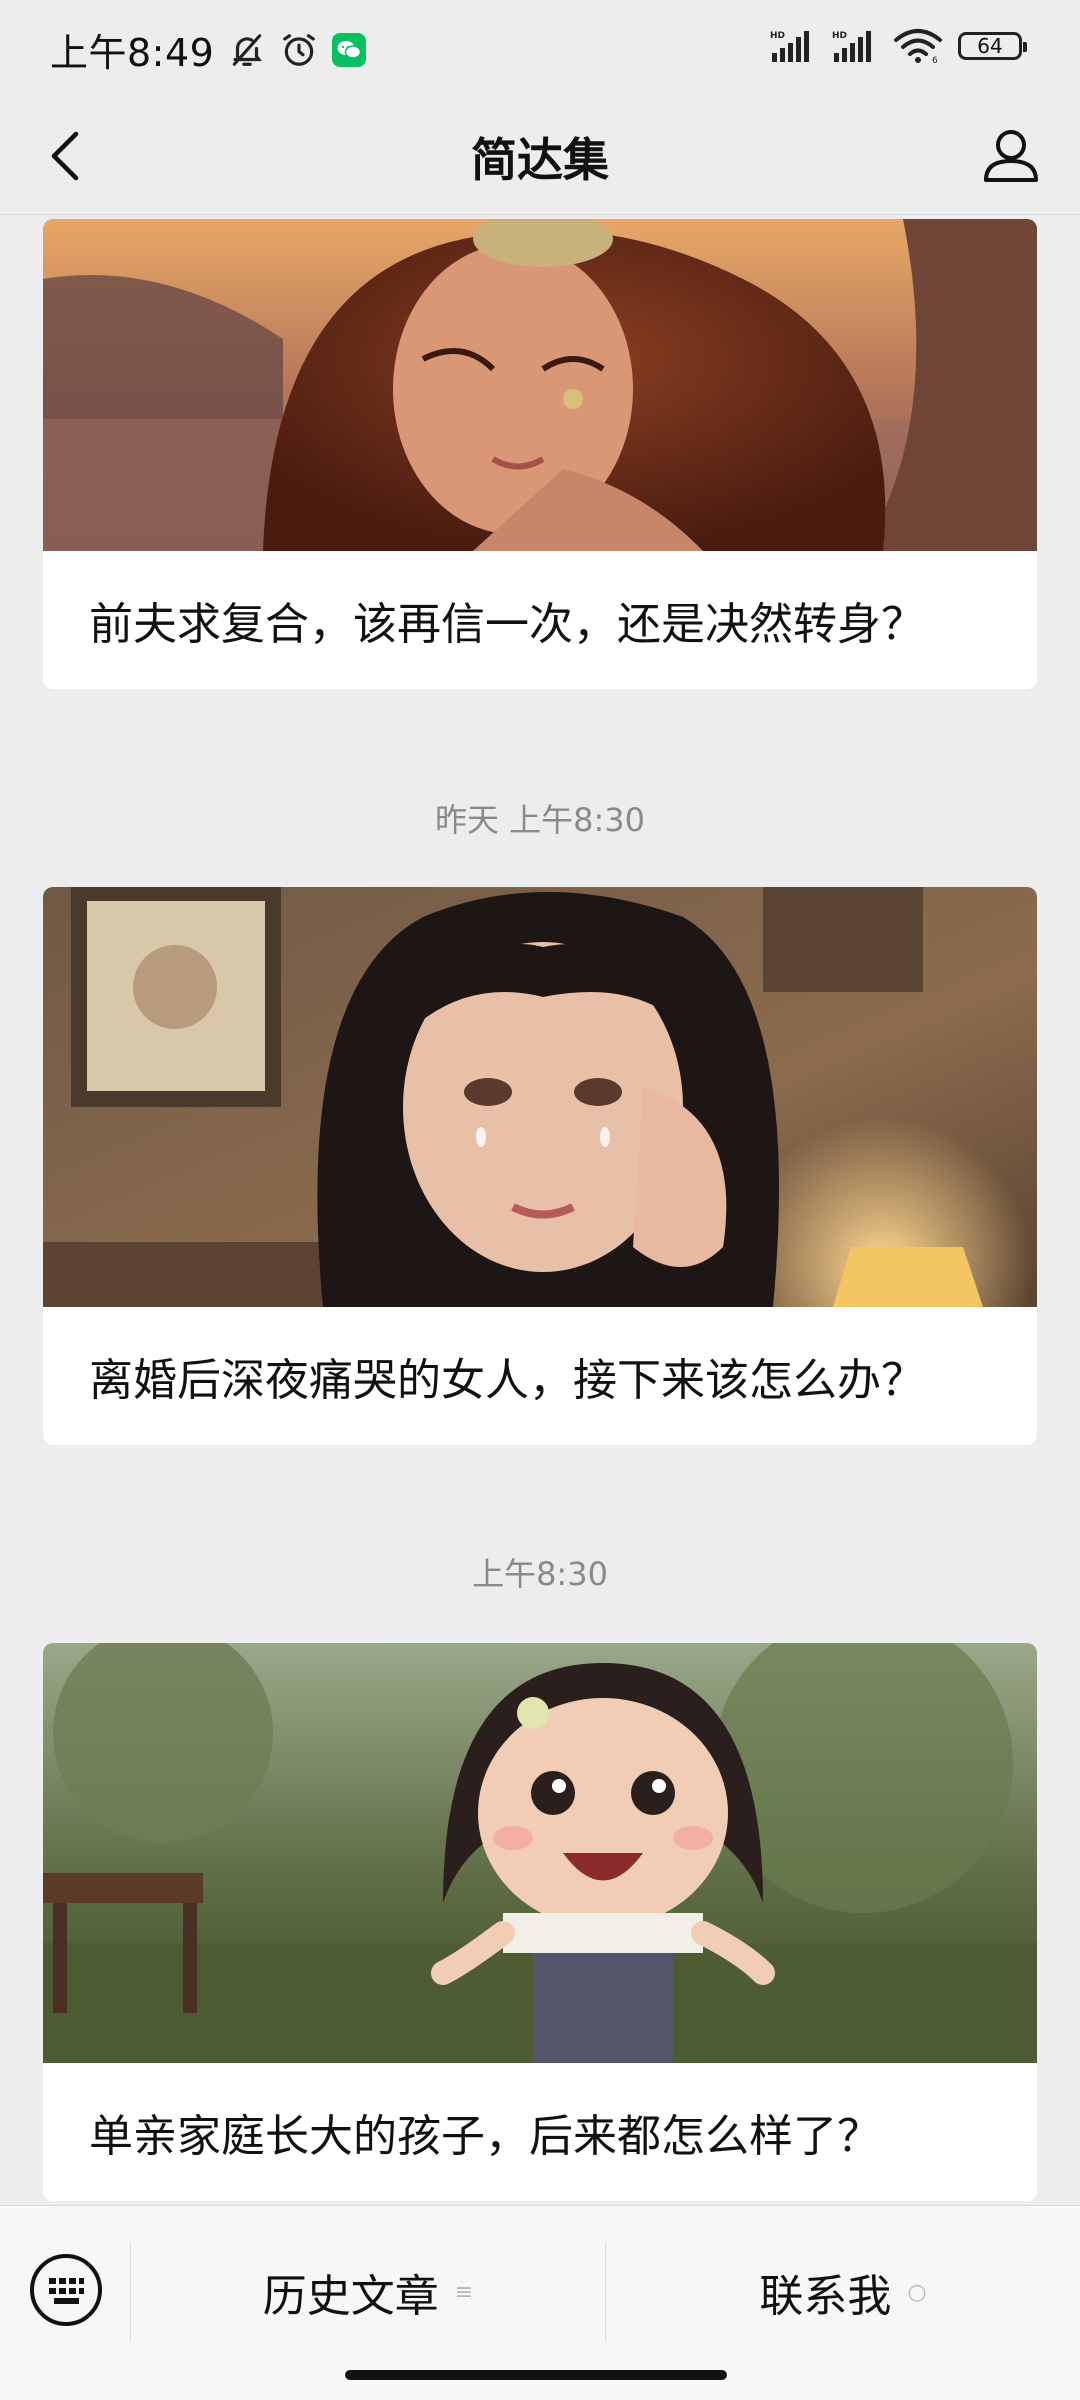 The height and width of the screenshot is (2400, 1080). Describe the element at coordinates (247, 50) in the screenshot. I see `bell-muted-icon` at that location.